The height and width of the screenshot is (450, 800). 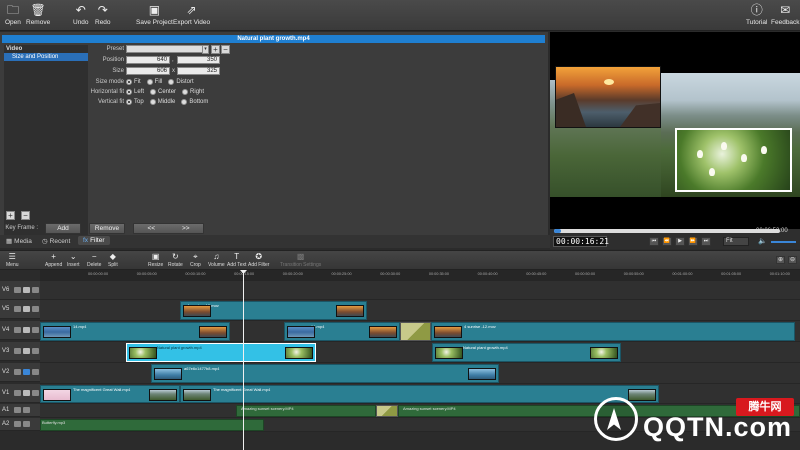 What do you see at coordinates (154, 82) in the screenshot?
I see `size-mode-fill: Fill` at bounding box center [154, 82].